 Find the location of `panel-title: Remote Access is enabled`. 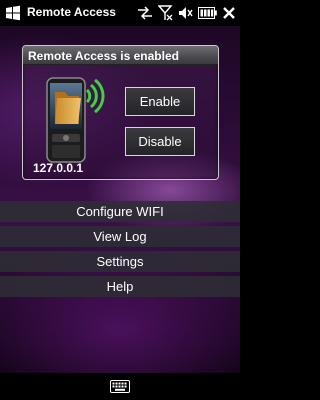

panel-title: Remote Access is enabled is located at coordinates (103, 56).